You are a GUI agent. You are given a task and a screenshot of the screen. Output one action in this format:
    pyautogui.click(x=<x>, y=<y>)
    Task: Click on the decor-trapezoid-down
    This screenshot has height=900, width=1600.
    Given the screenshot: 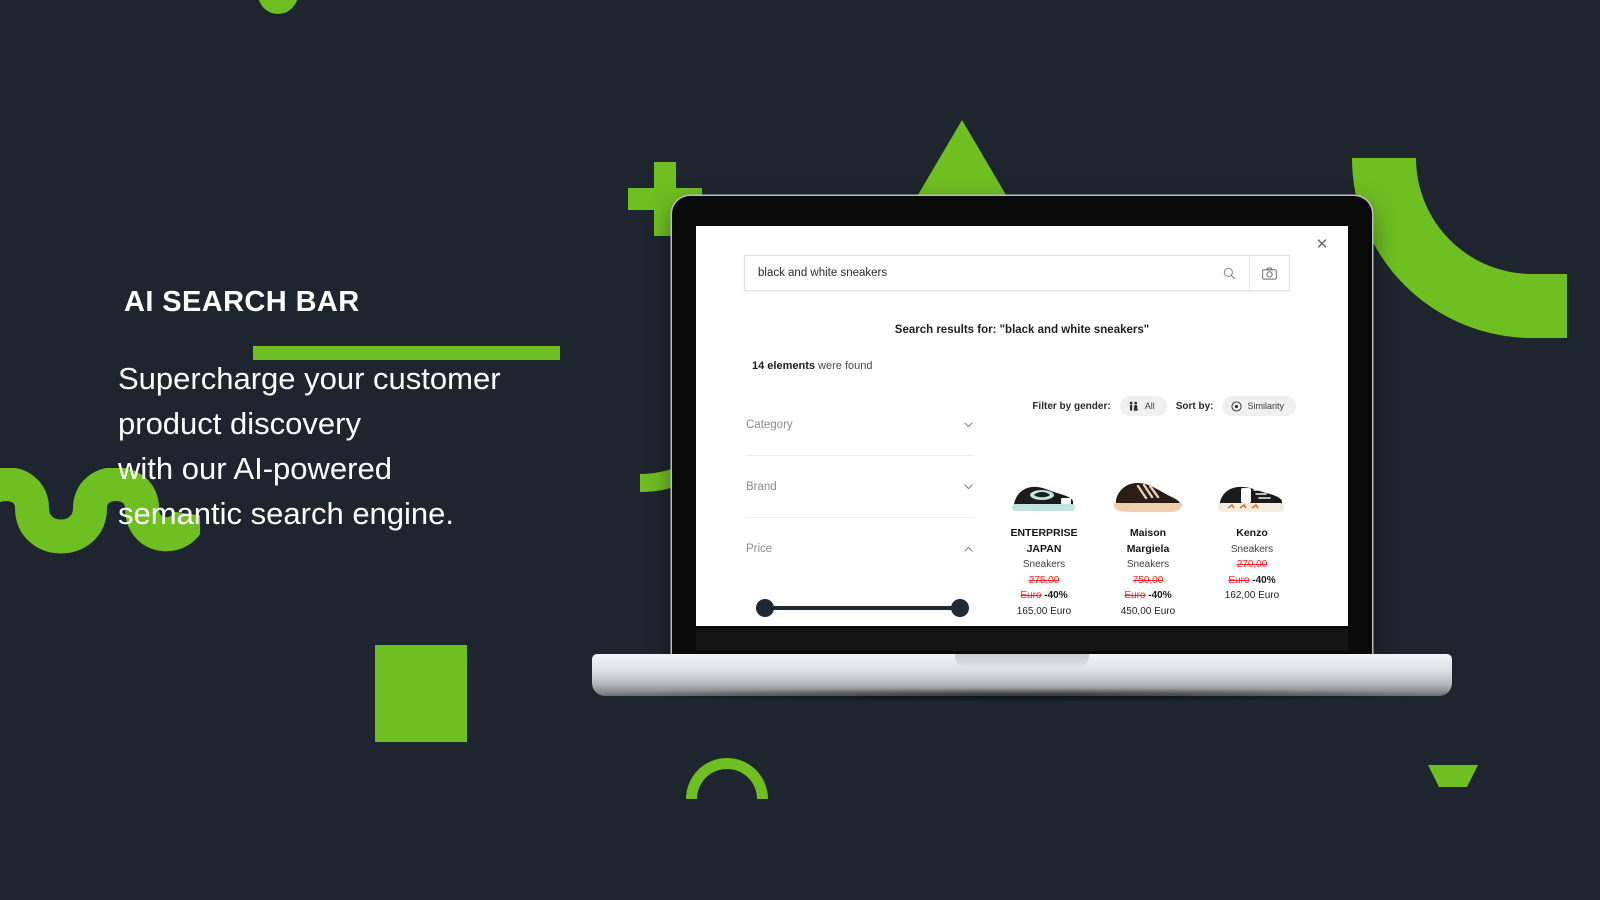 What is the action you would take?
    pyautogui.click(x=1453, y=776)
    